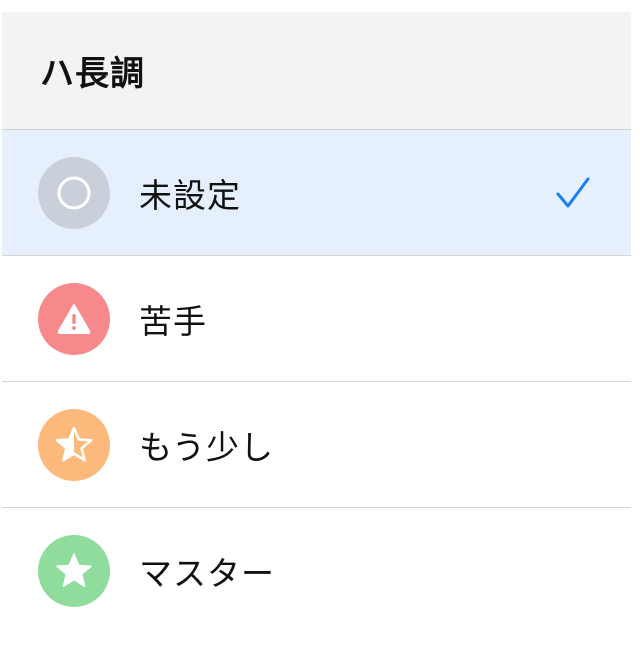 The image size is (640, 671). Describe the element at coordinates (74, 571) in the screenshot. I see `star-icon` at that location.